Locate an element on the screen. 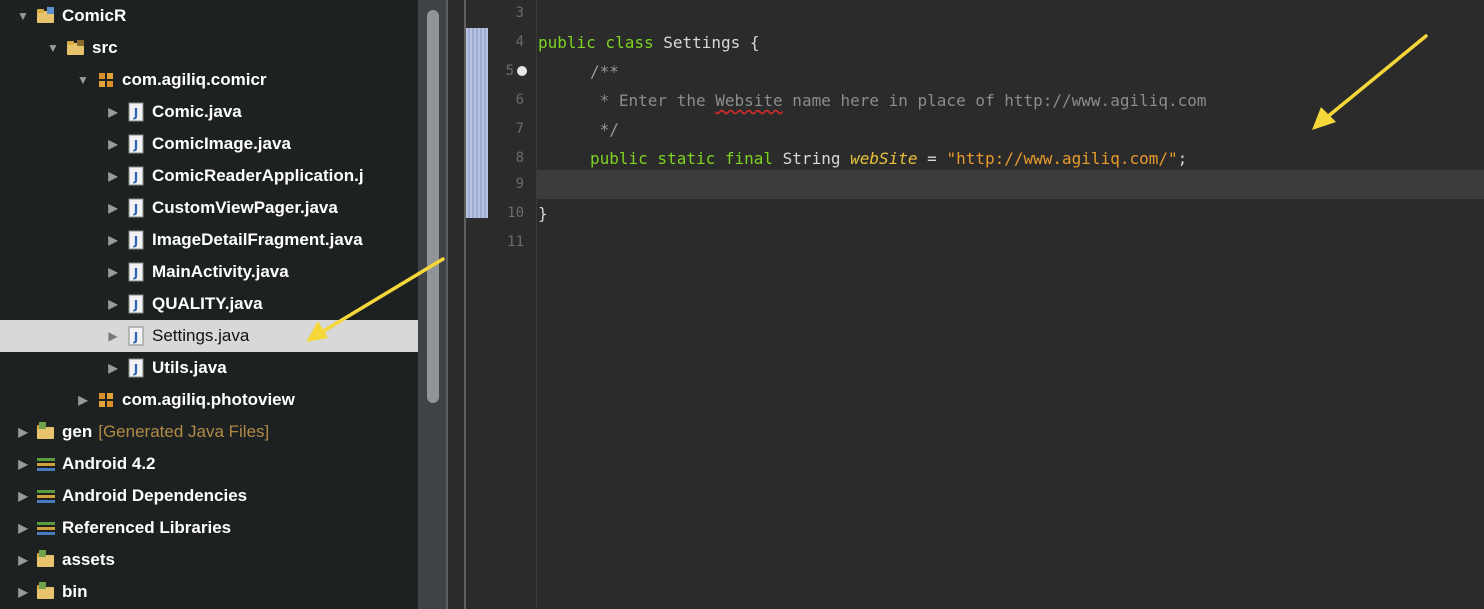 The image size is (1484, 609). tree-item-label: QUALITY.java is located at coordinates (207, 303).